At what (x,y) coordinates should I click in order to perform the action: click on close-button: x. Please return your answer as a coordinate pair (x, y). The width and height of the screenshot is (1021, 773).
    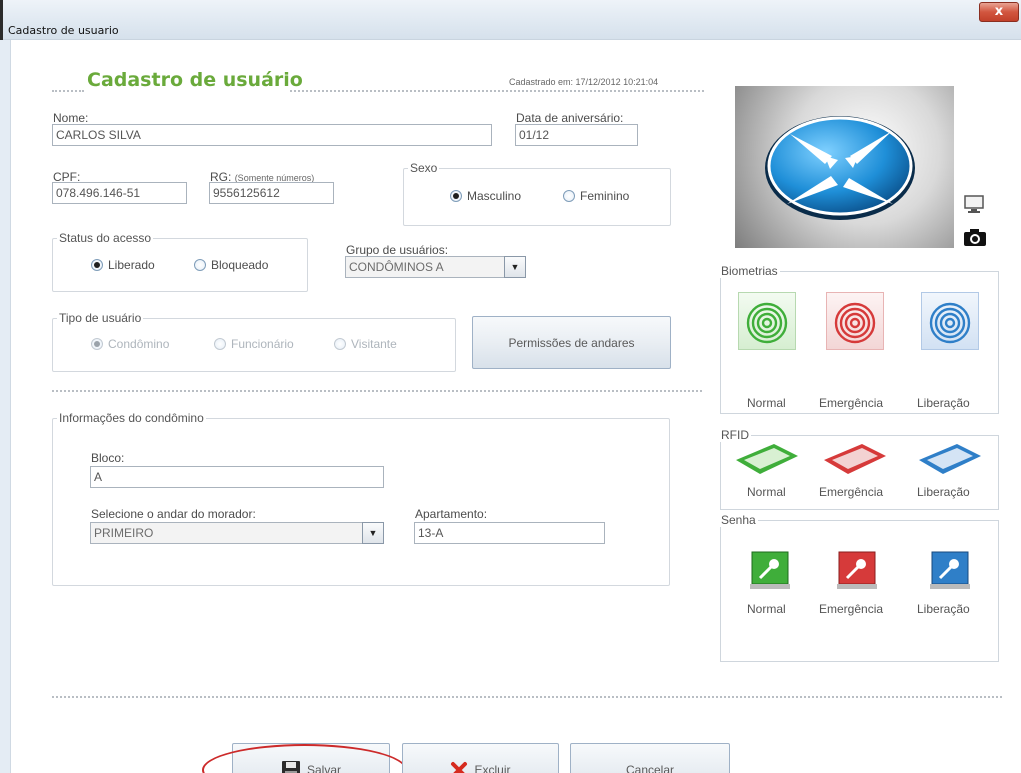
    Looking at the image, I should click on (999, 12).